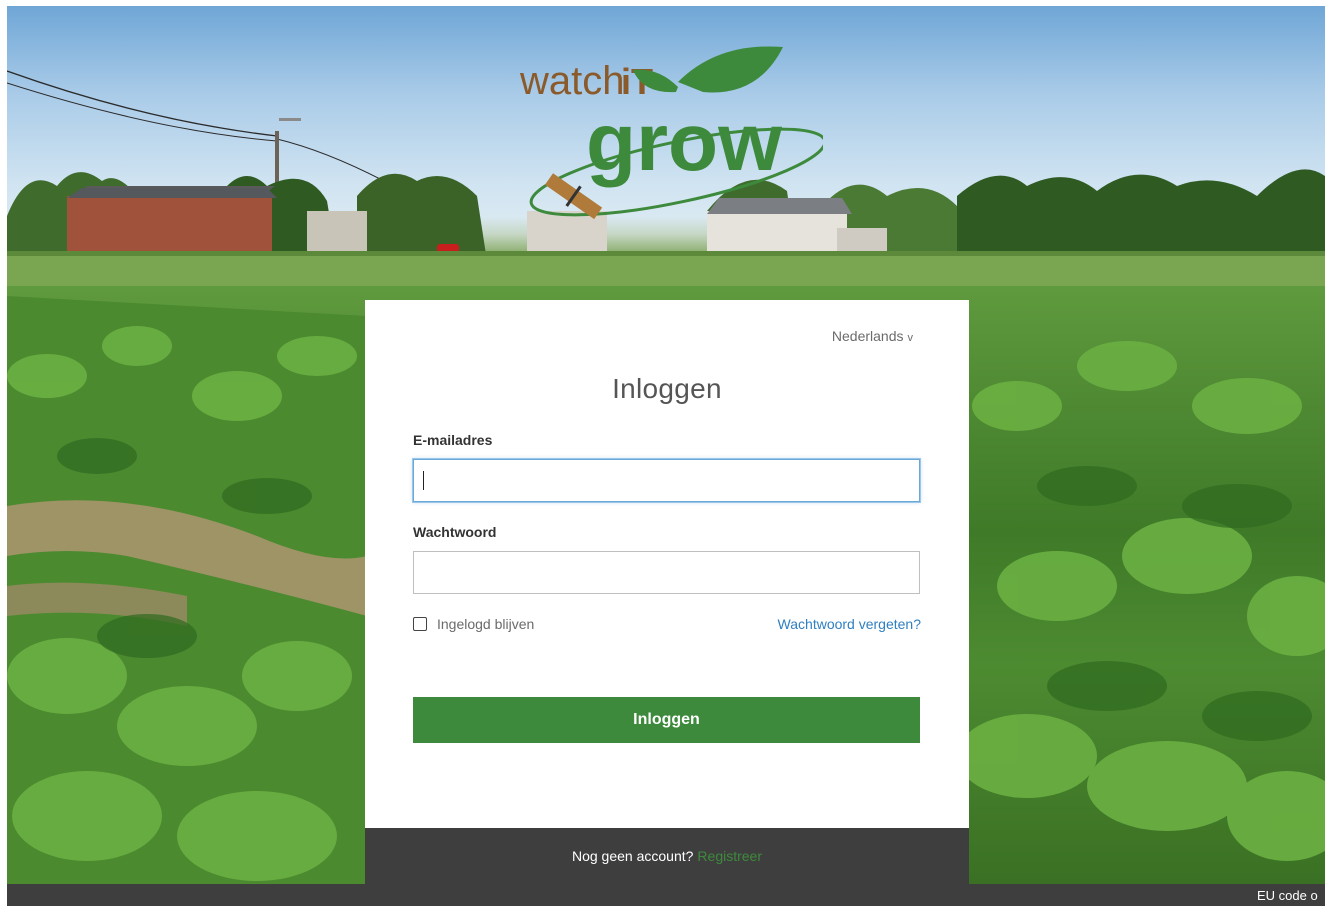  Describe the element at coordinates (423, 480) in the screenshot. I see `text-caret` at that location.